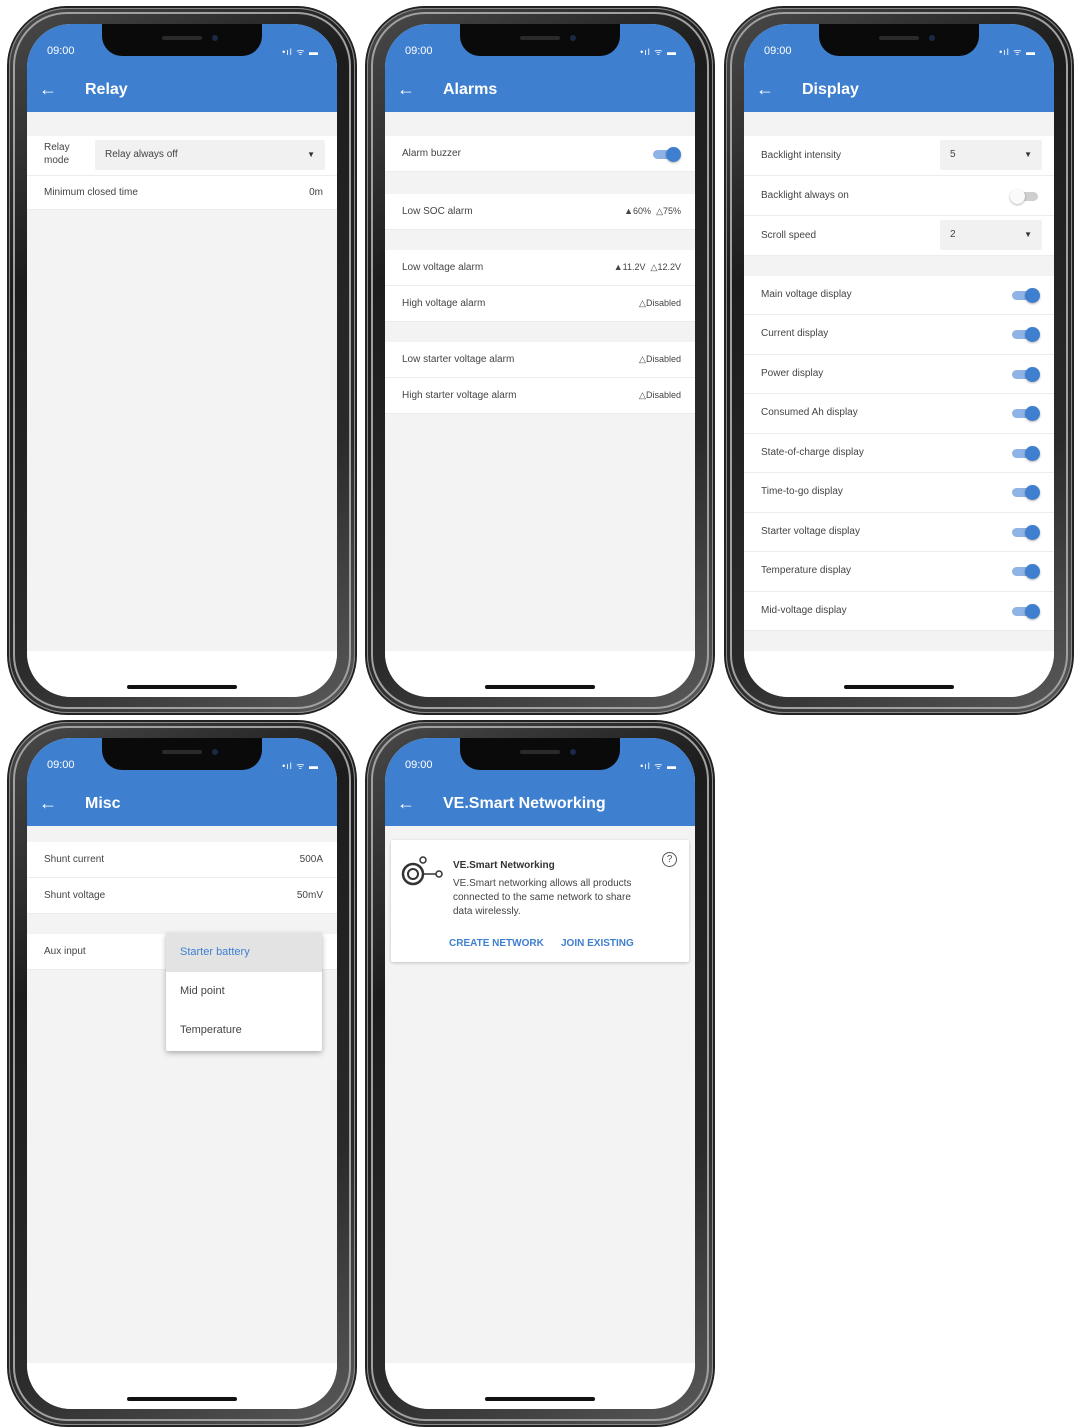 The width and height of the screenshot is (1075, 1427). Describe the element at coordinates (431, 153) in the screenshot. I see `alarm-buzzer-label: Alarm buzzer` at that location.